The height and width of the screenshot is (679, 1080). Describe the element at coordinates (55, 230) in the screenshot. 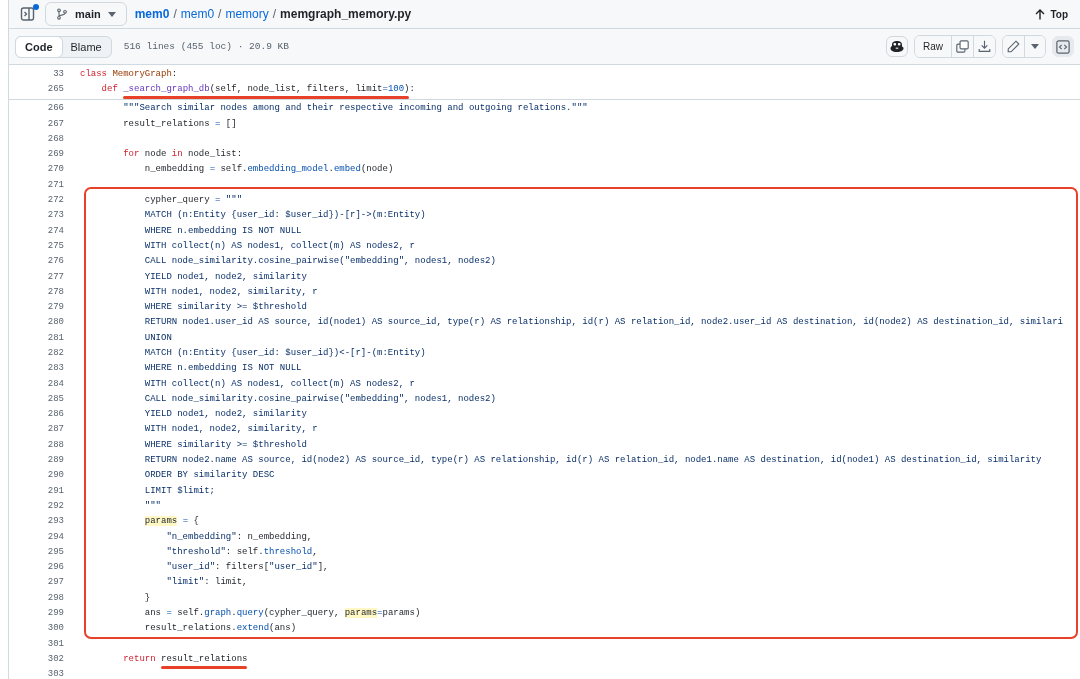

I see `line-number: 274` at that location.